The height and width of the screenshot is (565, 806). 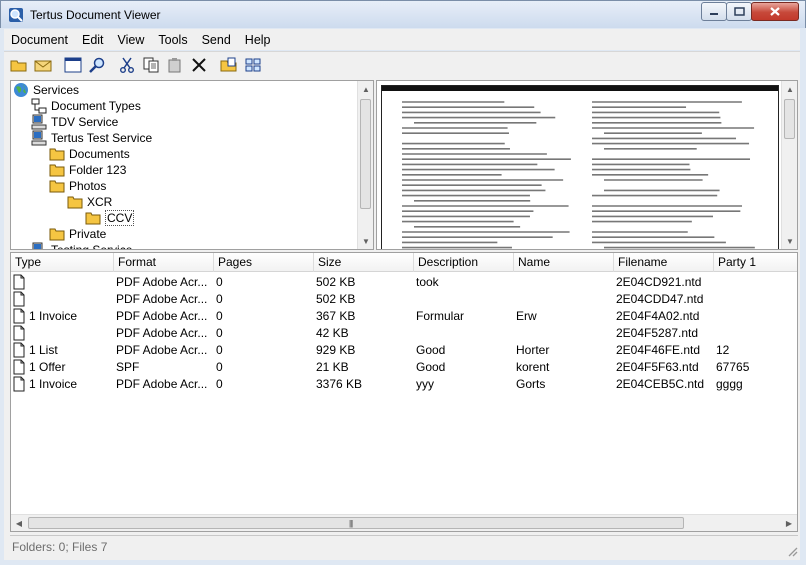 I want to click on tree-item: Tertus Test Service, so click(x=91, y=138).